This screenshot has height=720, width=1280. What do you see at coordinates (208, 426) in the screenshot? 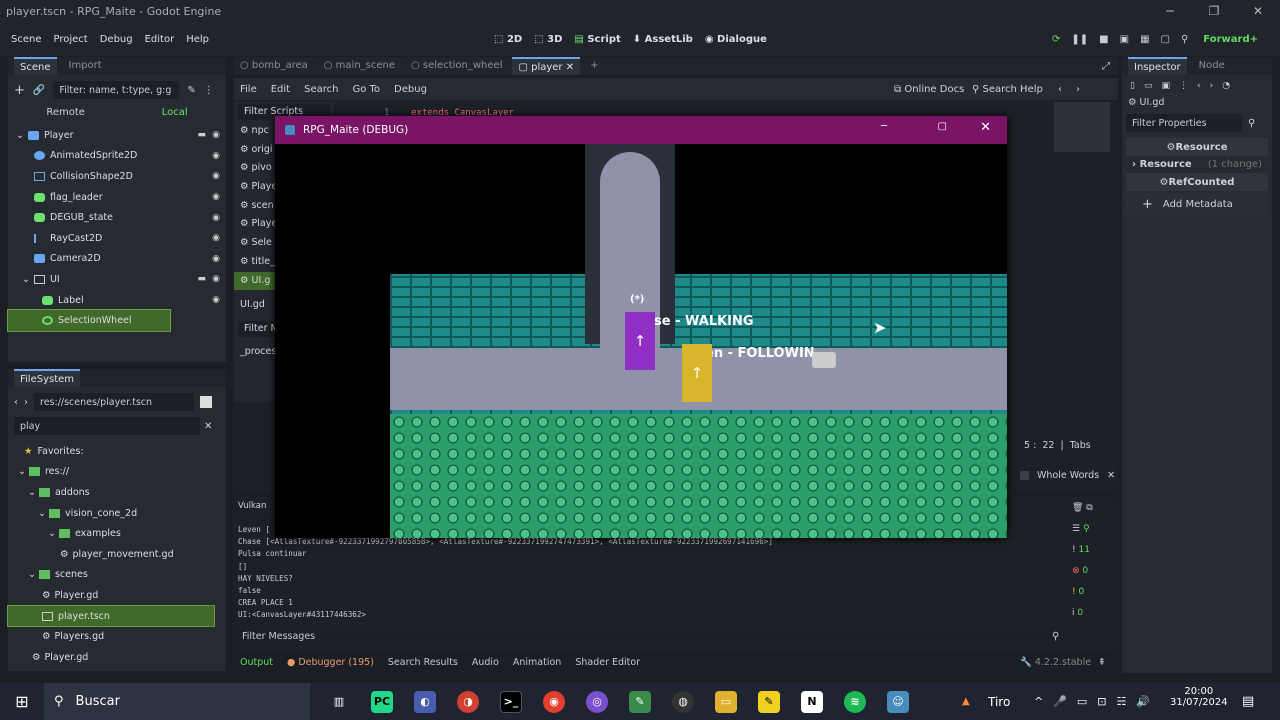
I see `clear-icon: ✕` at bounding box center [208, 426].